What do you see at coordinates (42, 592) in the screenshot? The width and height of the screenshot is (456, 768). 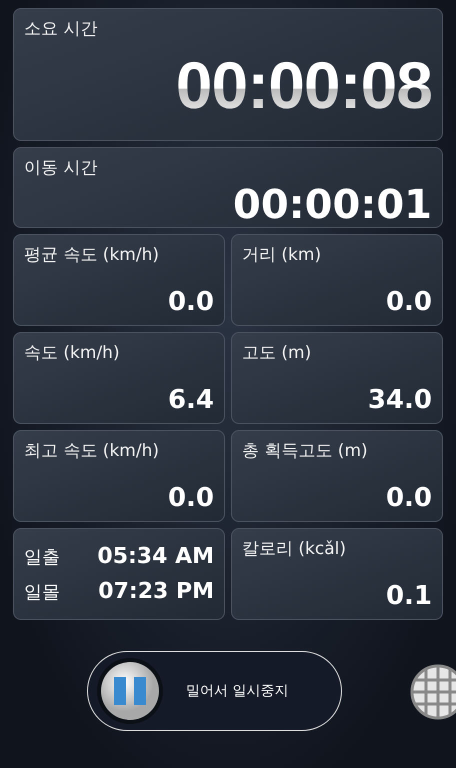 I see `time-label: 일몰` at bounding box center [42, 592].